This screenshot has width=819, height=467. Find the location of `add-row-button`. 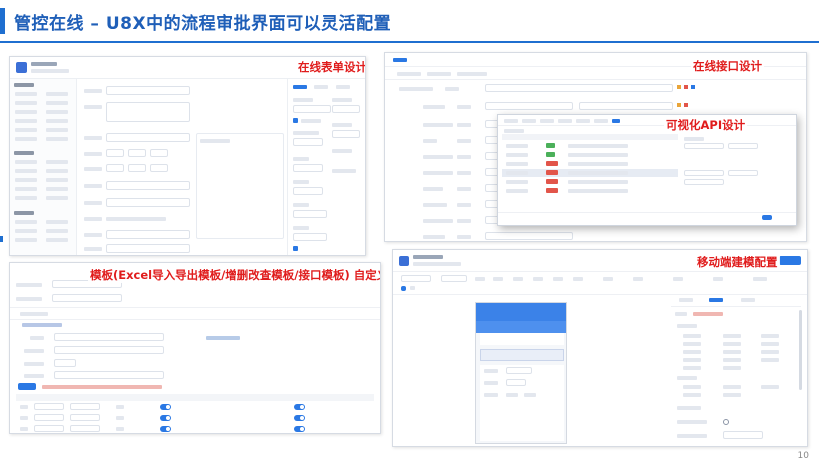

add-row-button is located at coordinates (27, 386).